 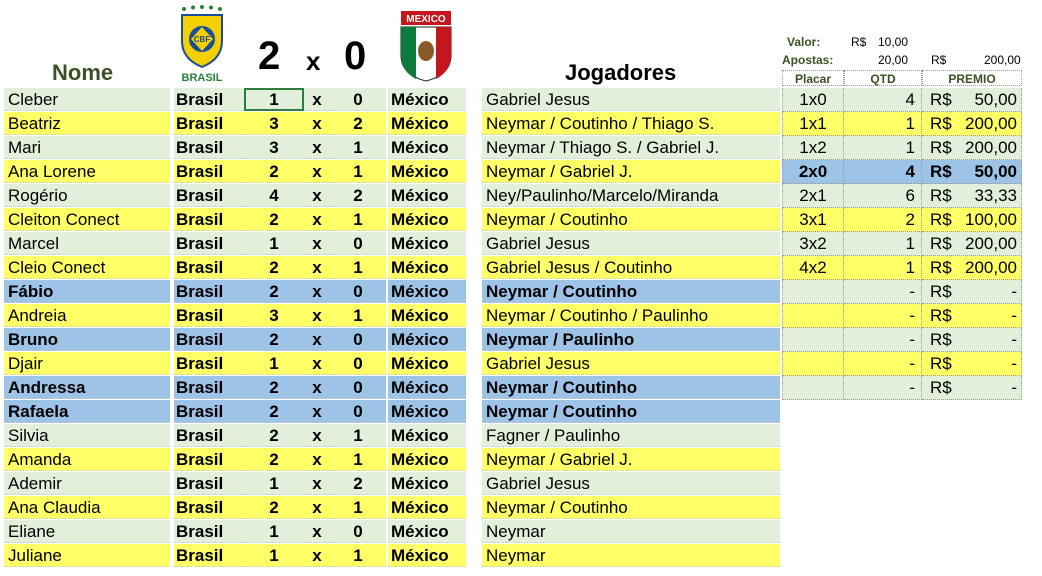 What do you see at coordinates (631, 531) in the screenshot?
I see `players-cell: Neymar` at bounding box center [631, 531].